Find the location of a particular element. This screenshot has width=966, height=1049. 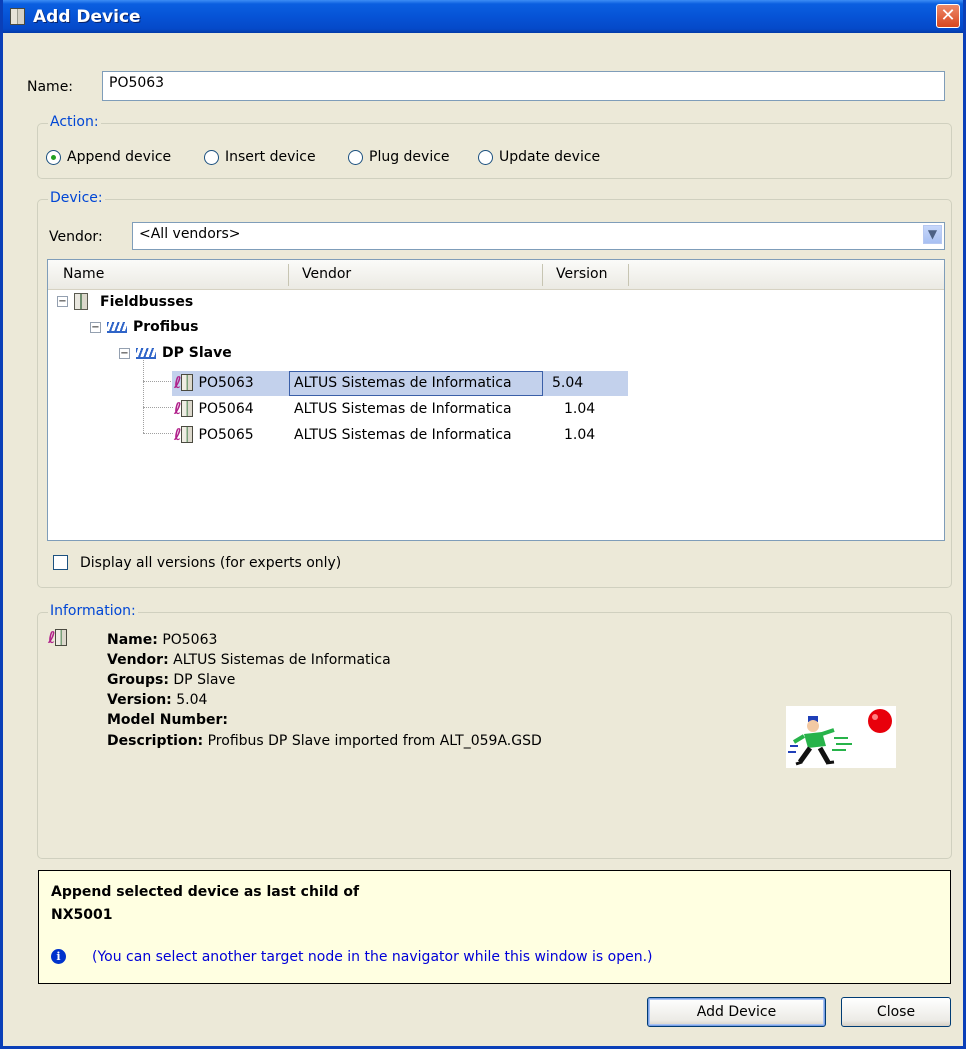

info-name-value: PO5063 is located at coordinates (190, 640).